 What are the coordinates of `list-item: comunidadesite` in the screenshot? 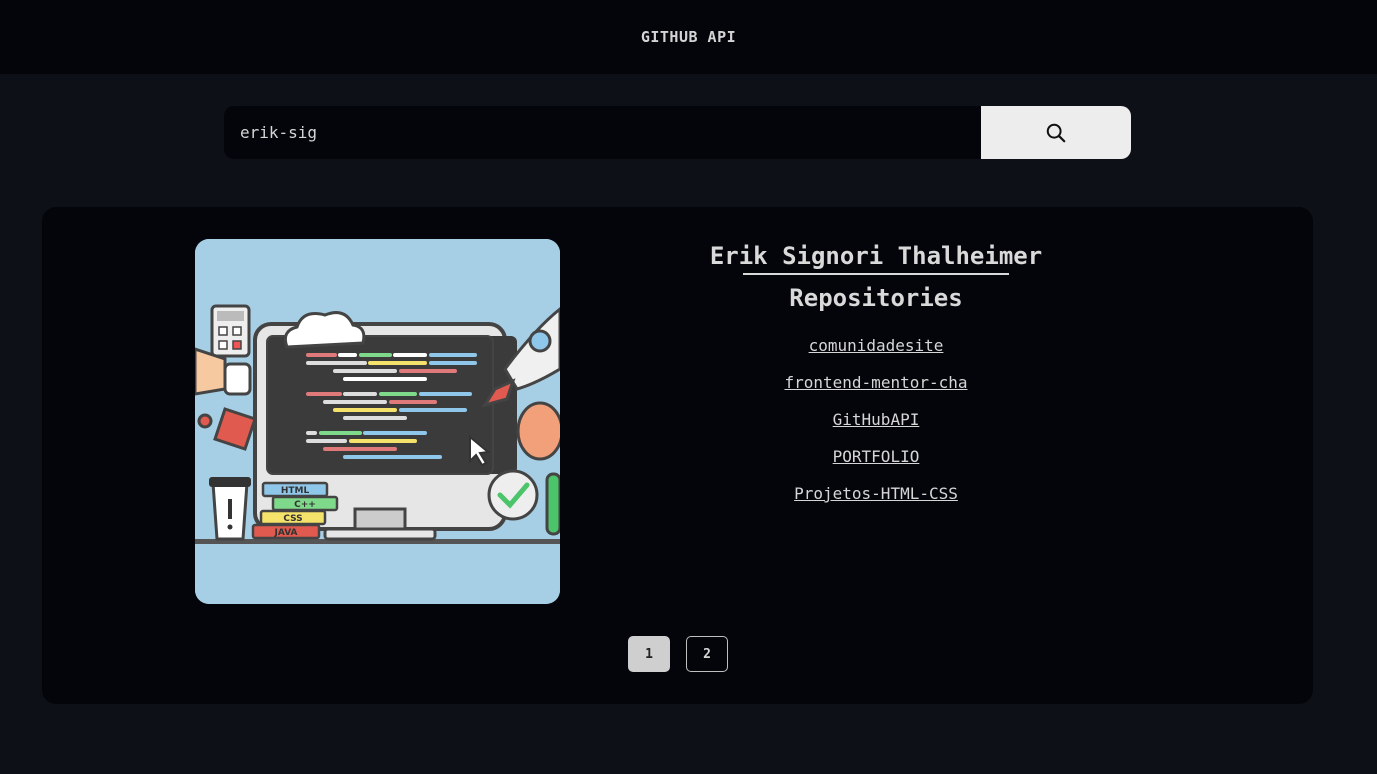 It's located at (876, 345).